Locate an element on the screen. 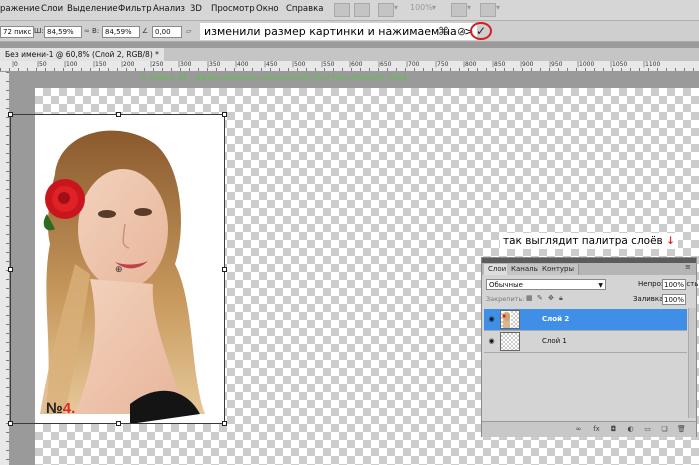 This screenshot has height=465, width=699. ruler-label: |200 is located at coordinates (128, 64).